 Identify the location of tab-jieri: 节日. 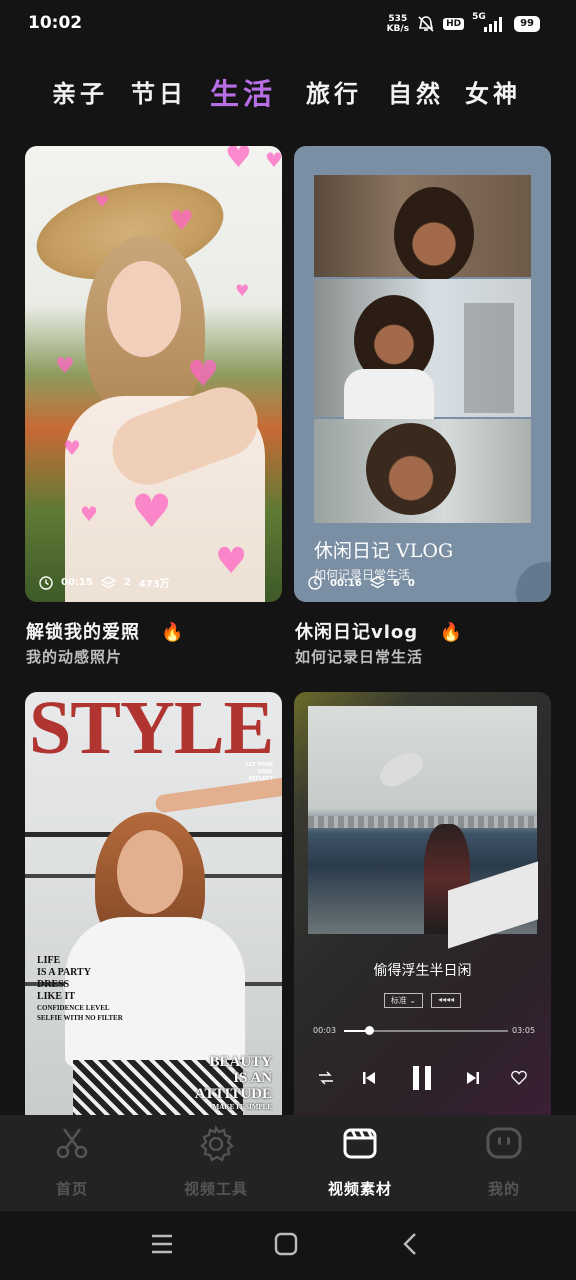
(159, 91).